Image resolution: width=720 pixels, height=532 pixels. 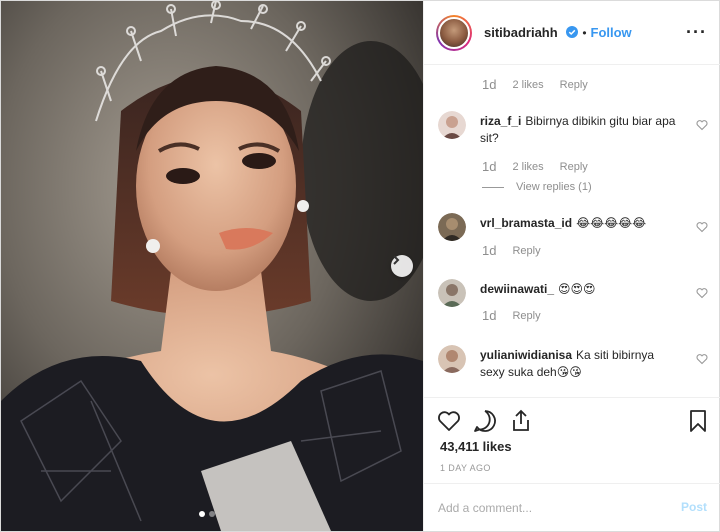 I want to click on view-replies-line, so click(x=493, y=187).